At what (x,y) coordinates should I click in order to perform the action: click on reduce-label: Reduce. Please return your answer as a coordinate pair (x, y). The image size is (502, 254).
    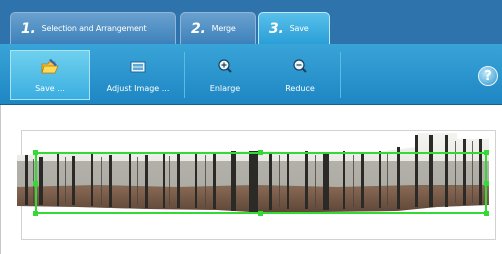
    Looking at the image, I should click on (300, 88).